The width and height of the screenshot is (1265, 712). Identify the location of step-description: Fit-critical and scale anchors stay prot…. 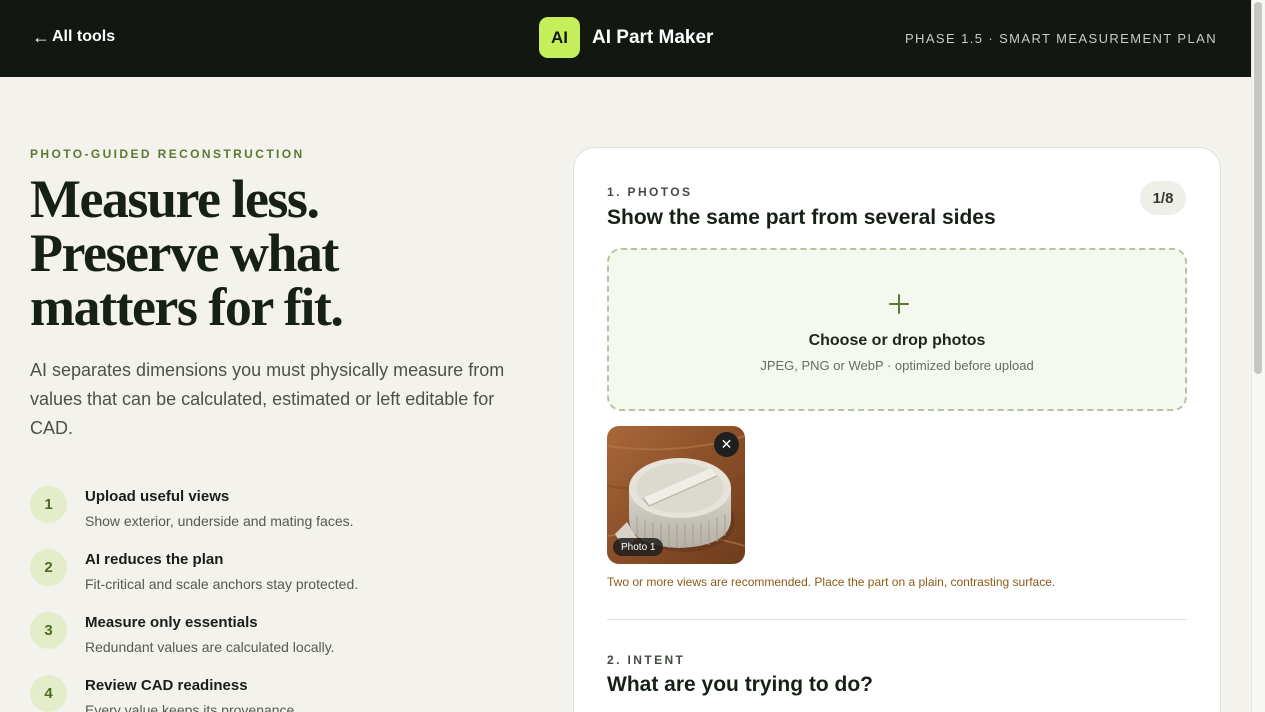
(222, 584).